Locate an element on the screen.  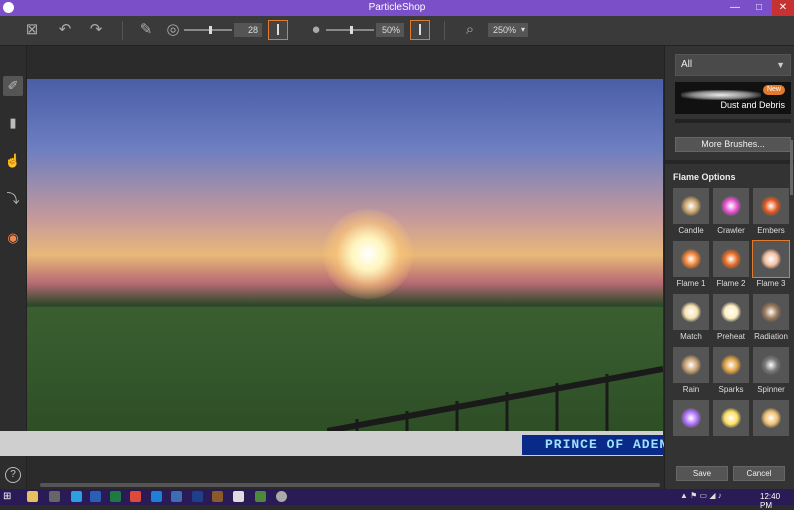
close-button: ✕ is located at coordinates (783, 8).